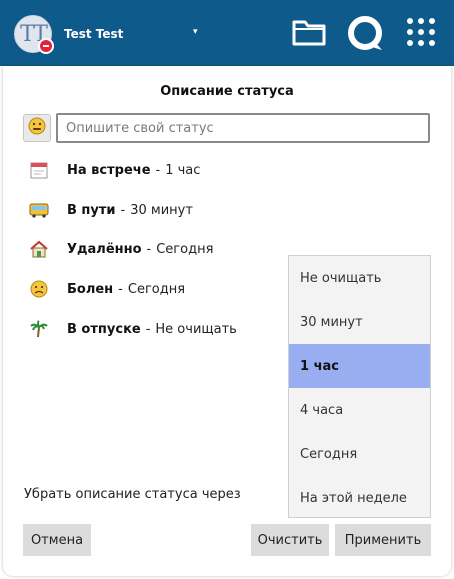  I want to click on do-not-disturb-status-icon, so click(46, 46).